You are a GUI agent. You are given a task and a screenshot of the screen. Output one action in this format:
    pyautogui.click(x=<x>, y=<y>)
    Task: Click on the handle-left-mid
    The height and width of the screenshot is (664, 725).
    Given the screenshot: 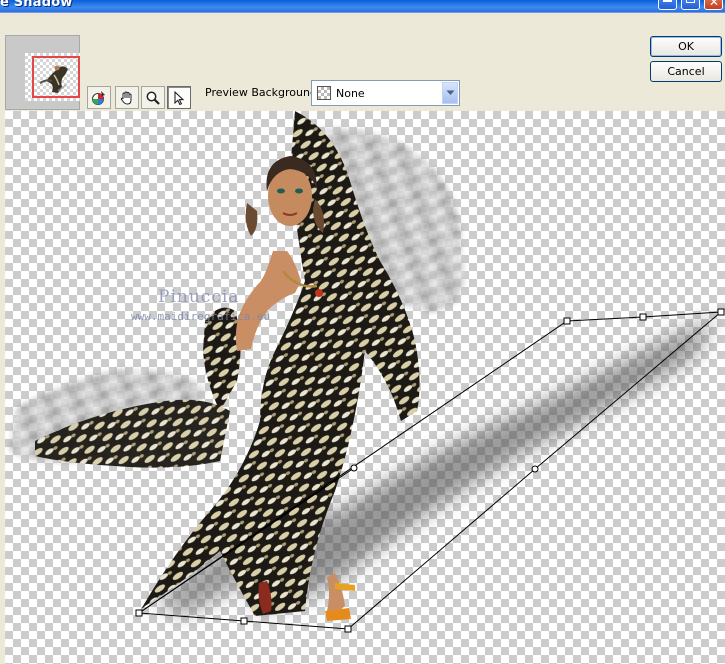 What is the action you would take?
    pyautogui.click(x=354, y=468)
    